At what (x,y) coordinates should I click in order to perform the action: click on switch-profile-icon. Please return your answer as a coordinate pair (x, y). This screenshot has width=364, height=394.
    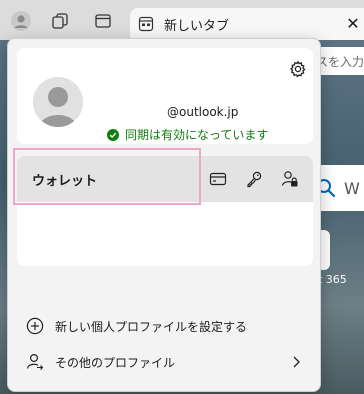
    Looking at the image, I should click on (35, 362).